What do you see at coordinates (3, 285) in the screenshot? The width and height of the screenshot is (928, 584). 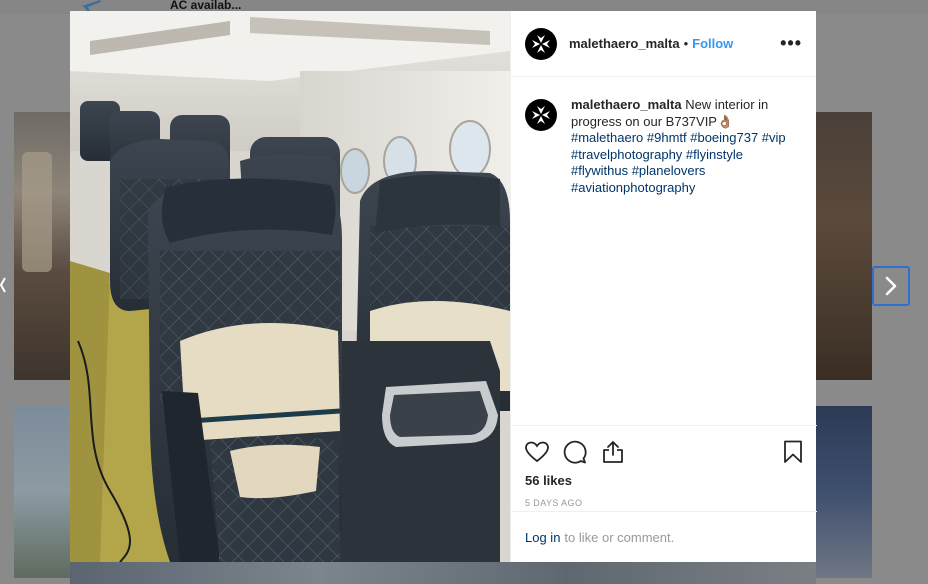 I see `chevron-left-icon` at bounding box center [3, 285].